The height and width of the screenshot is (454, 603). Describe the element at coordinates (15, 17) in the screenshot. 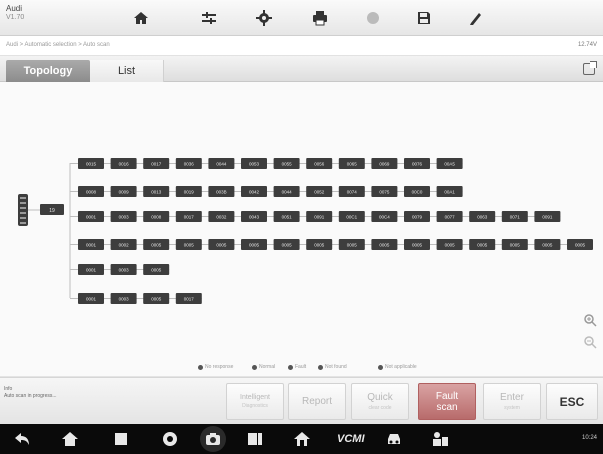

I see `software-version: V1.70` at that location.